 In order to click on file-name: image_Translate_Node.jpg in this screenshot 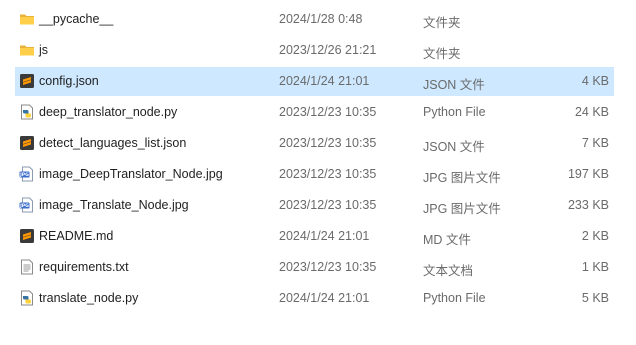, I will do `click(114, 205)`.